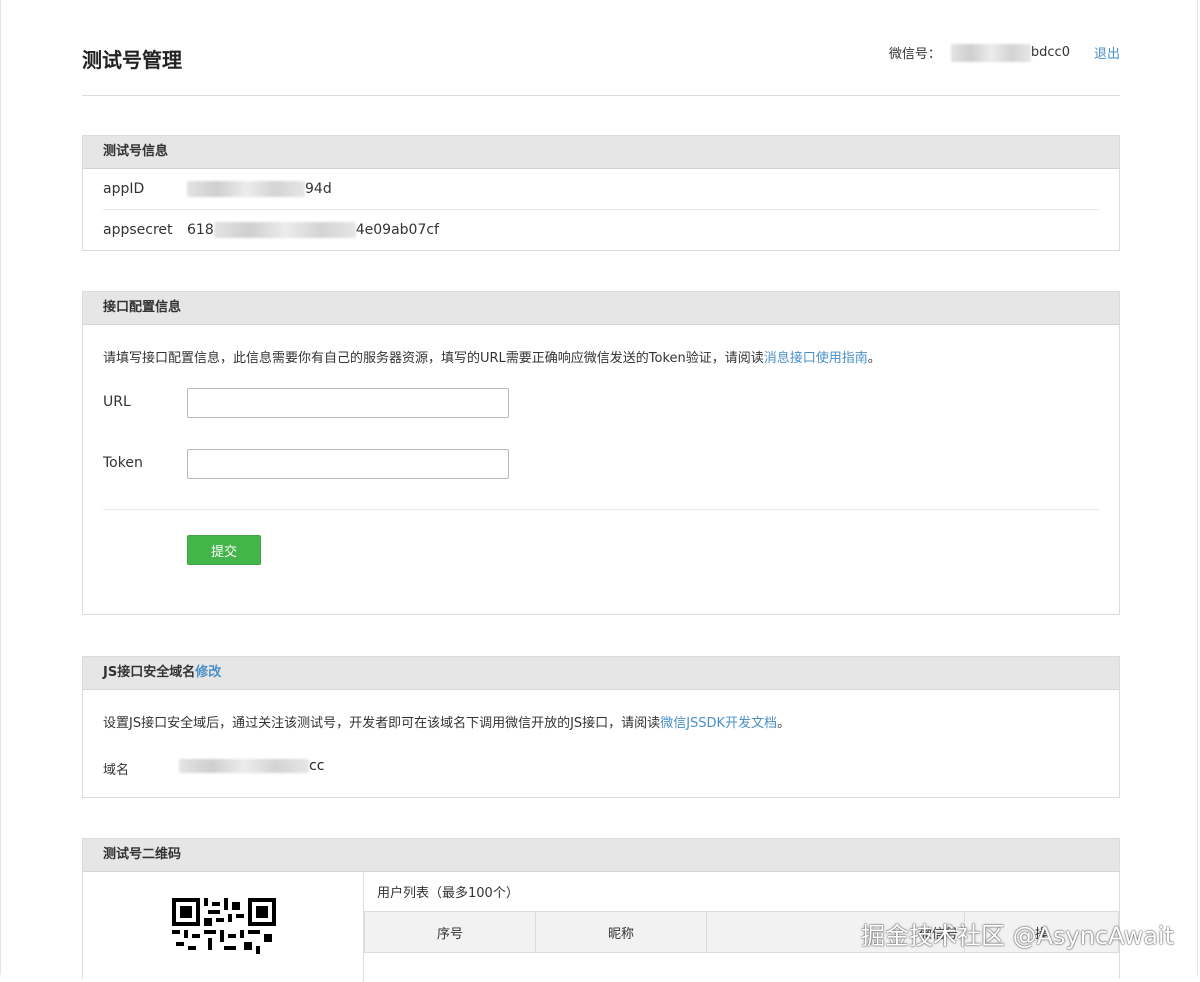  Describe the element at coordinates (317, 766) in the screenshot. I see `domain-suffix: cc` at that location.